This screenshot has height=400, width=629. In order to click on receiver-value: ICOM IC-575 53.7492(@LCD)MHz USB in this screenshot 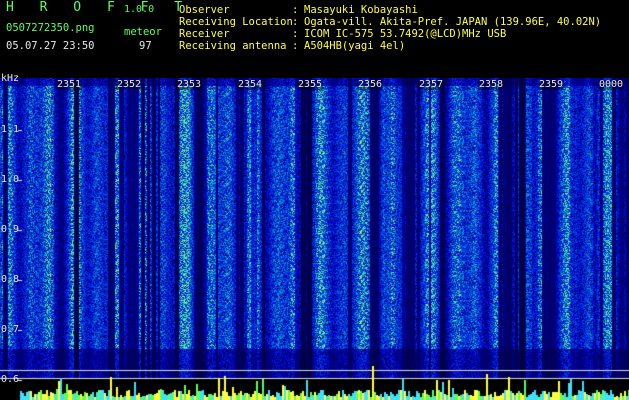, I will do `click(405, 34)`.